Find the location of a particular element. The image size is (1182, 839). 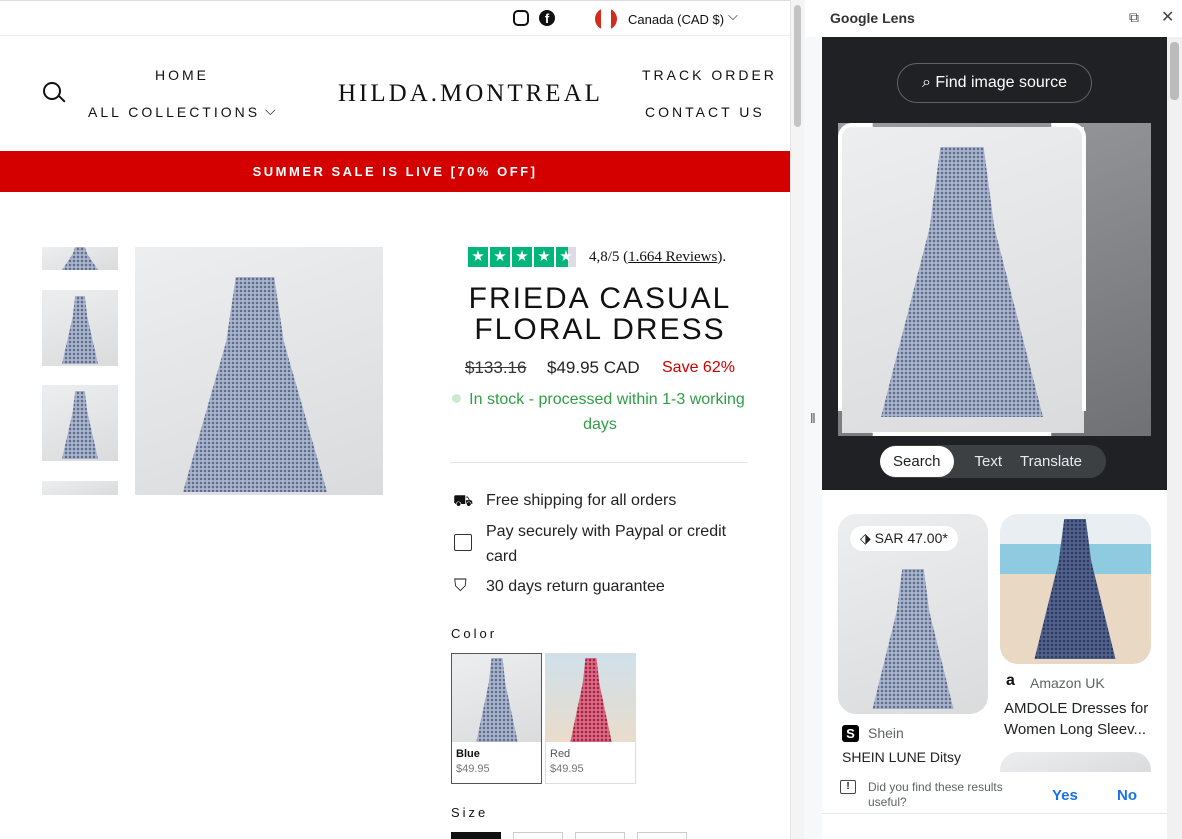

question-line: useful? is located at coordinates (887, 802).